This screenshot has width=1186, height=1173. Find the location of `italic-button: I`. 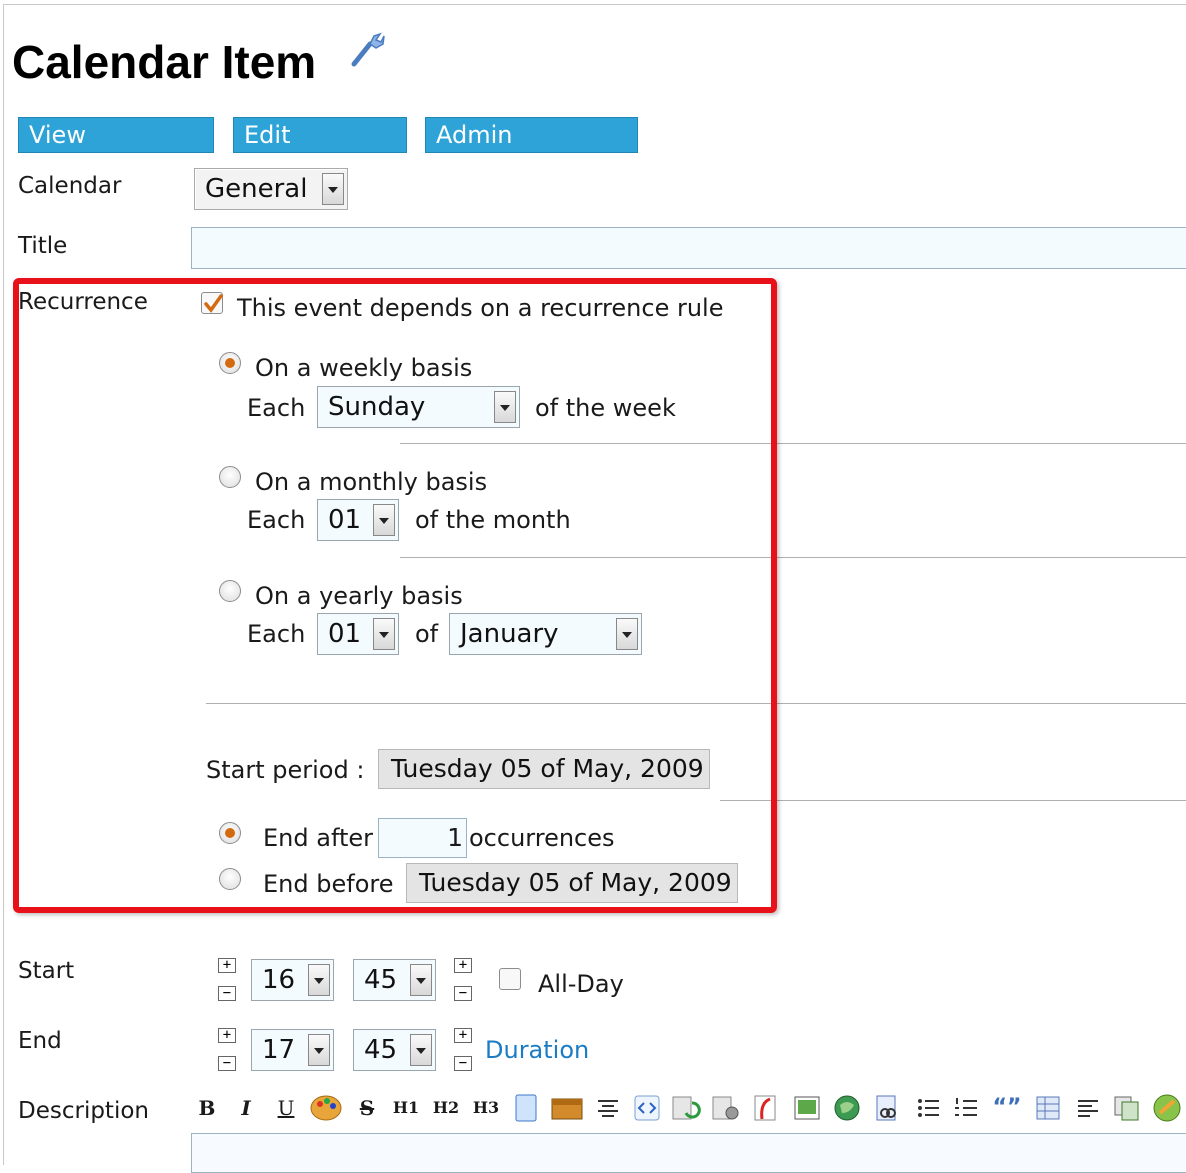

italic-button: I is located at coordinates (246, 1108).